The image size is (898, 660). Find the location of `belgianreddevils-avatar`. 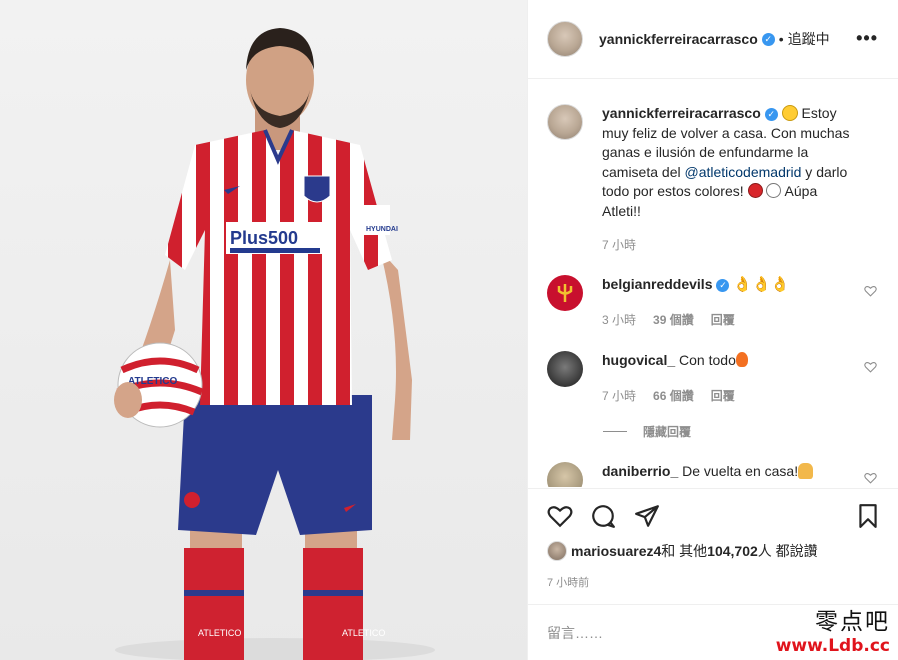

belgianreddevils-avatar is located at coordinates (565, 293).